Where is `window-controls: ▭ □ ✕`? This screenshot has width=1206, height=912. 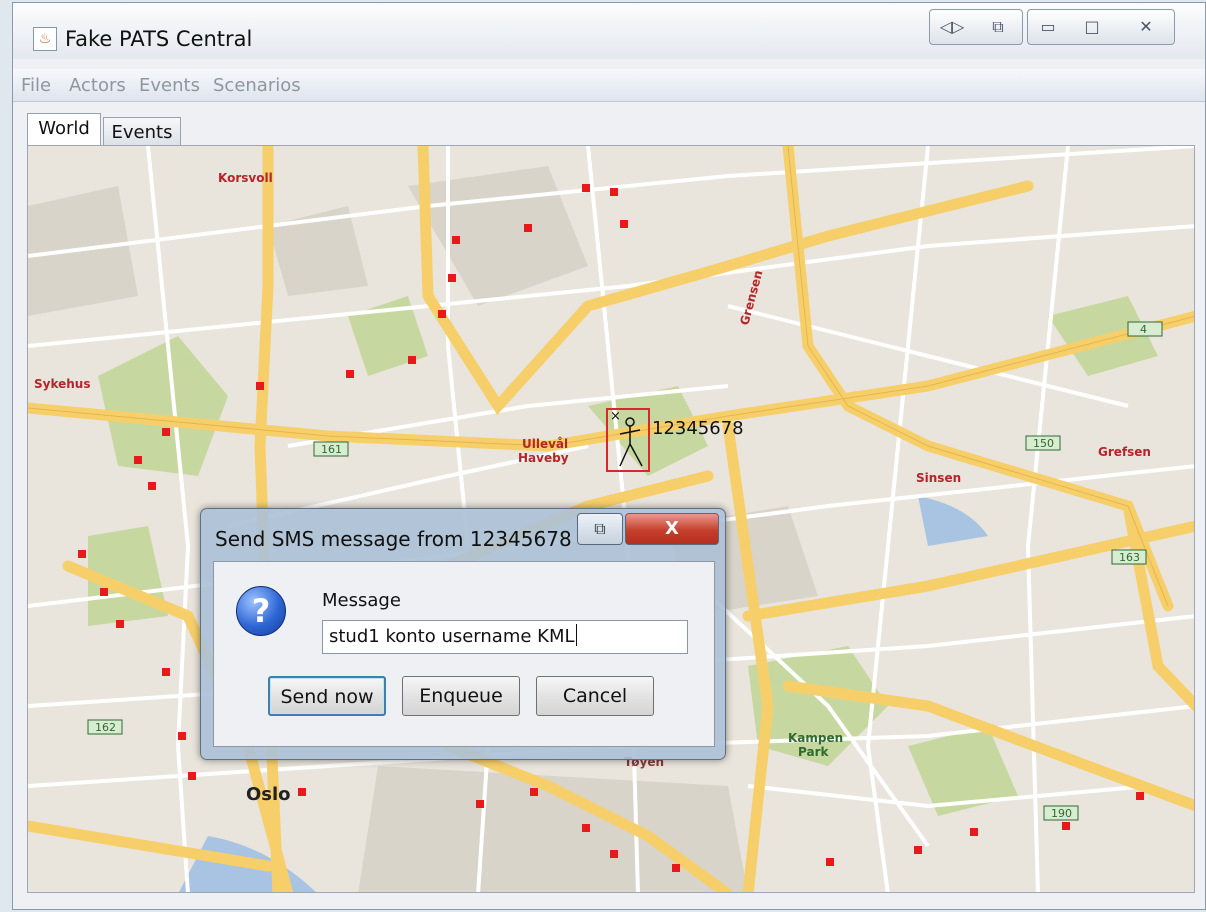 window-controls: ▭ □ ✕ is located at coordinates (1101, 27).